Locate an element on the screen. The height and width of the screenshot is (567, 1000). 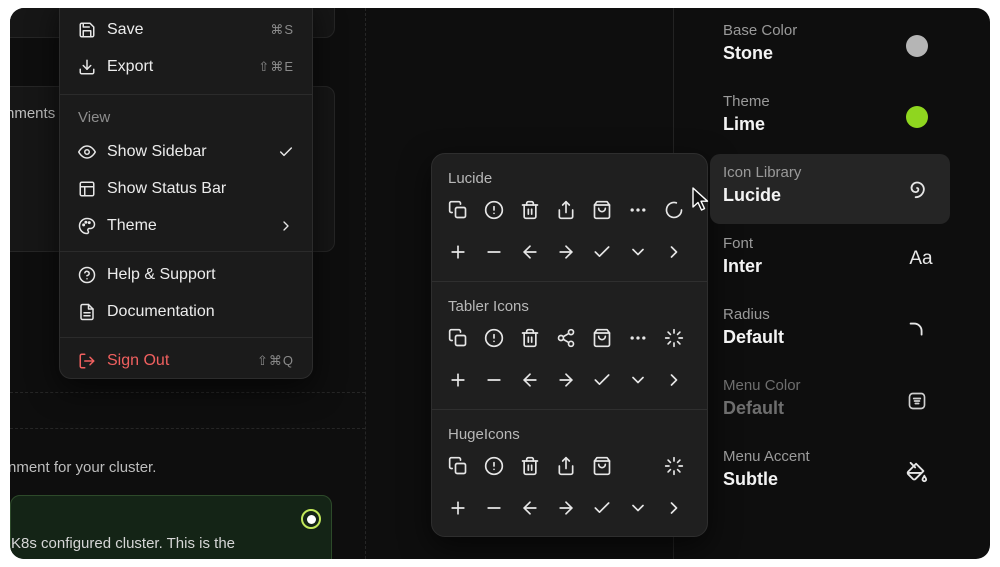
palette-icon is located at coordinates (87, 226).